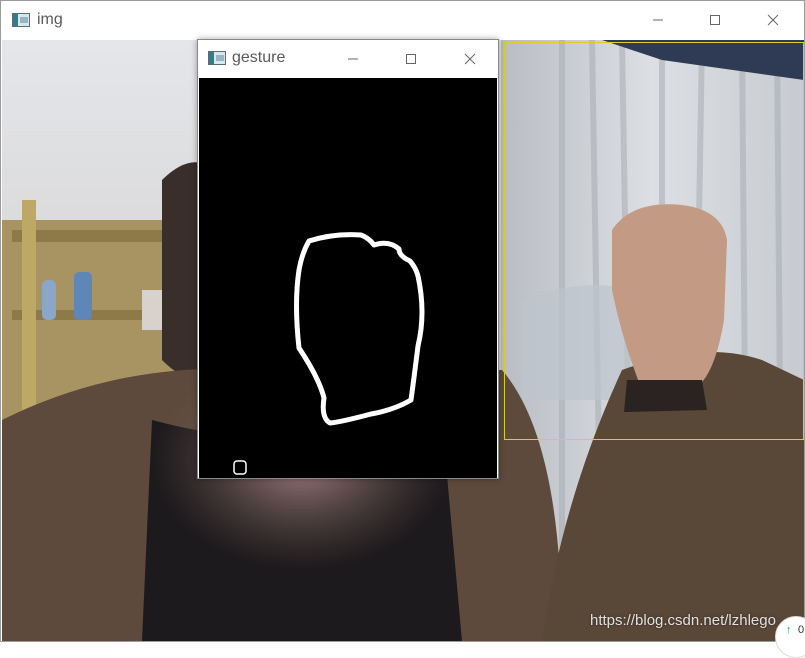 This screenshot has height=658, width=805. Describe the element at coordinates (683, 620) in the screenshot. I see `csdn-watermark: https://blog.csdn.net/lzhlego` at that location.